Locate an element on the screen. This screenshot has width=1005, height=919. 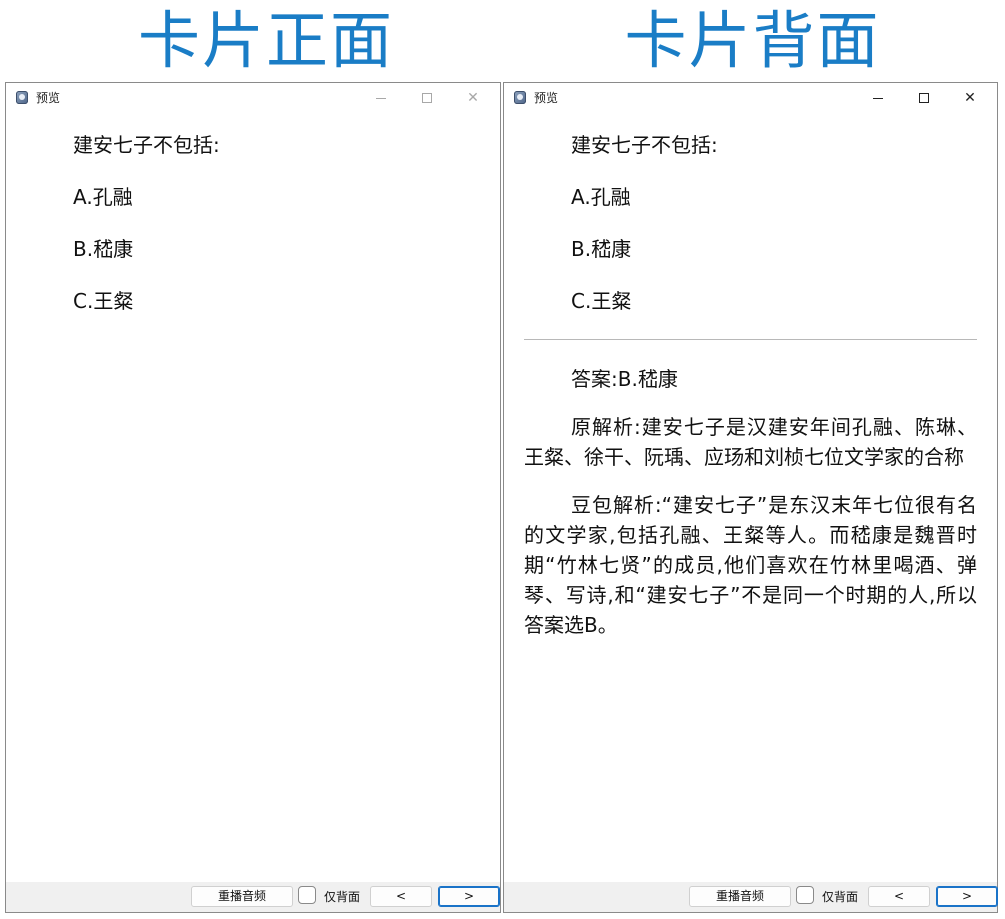
back-heading: 卡片背面 is located at coordinates (752, 40).